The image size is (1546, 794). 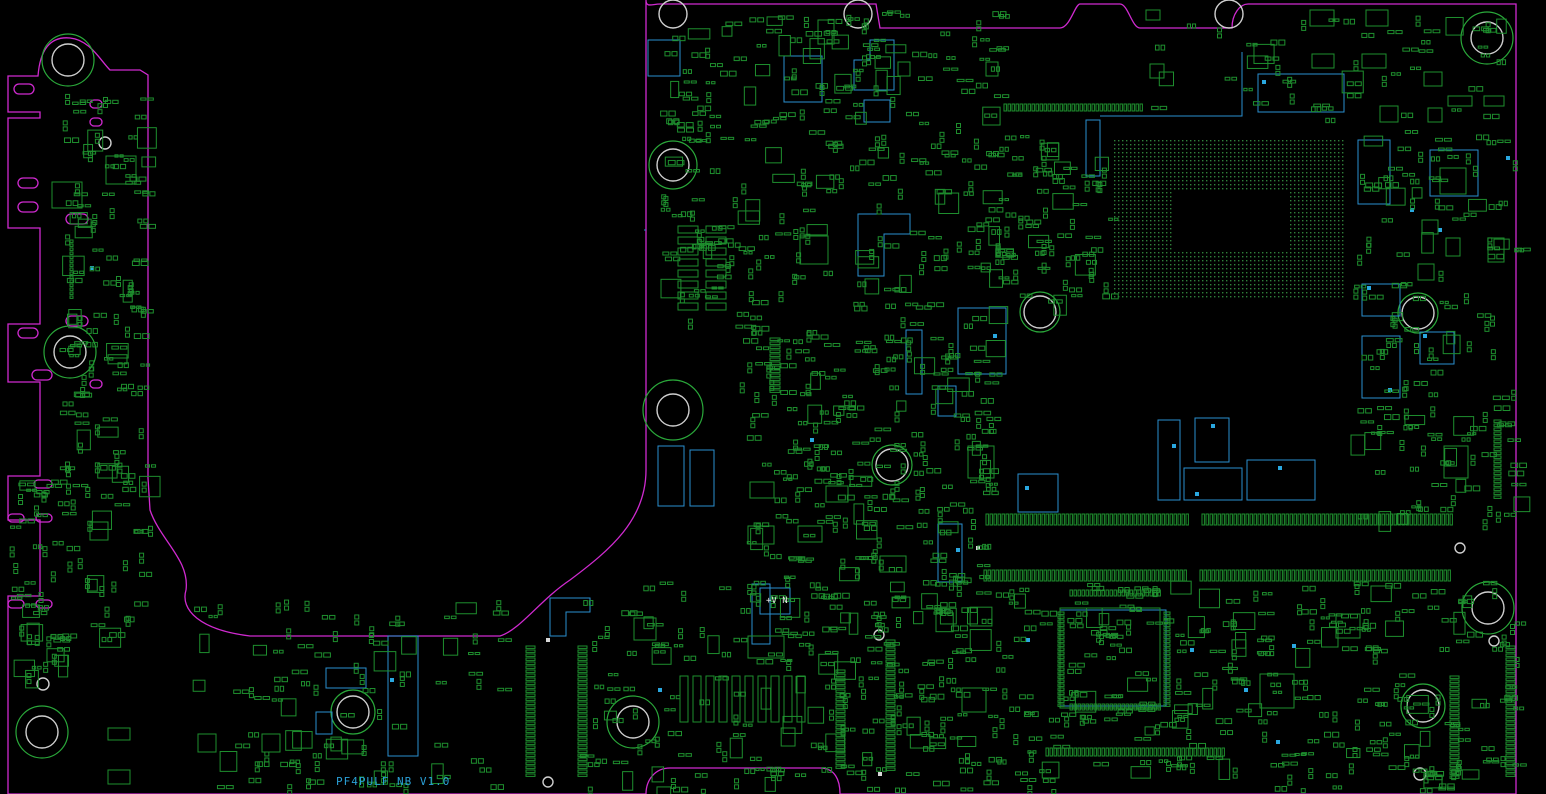 I want to click on net-label: +V N, so click(x=777, y=601).